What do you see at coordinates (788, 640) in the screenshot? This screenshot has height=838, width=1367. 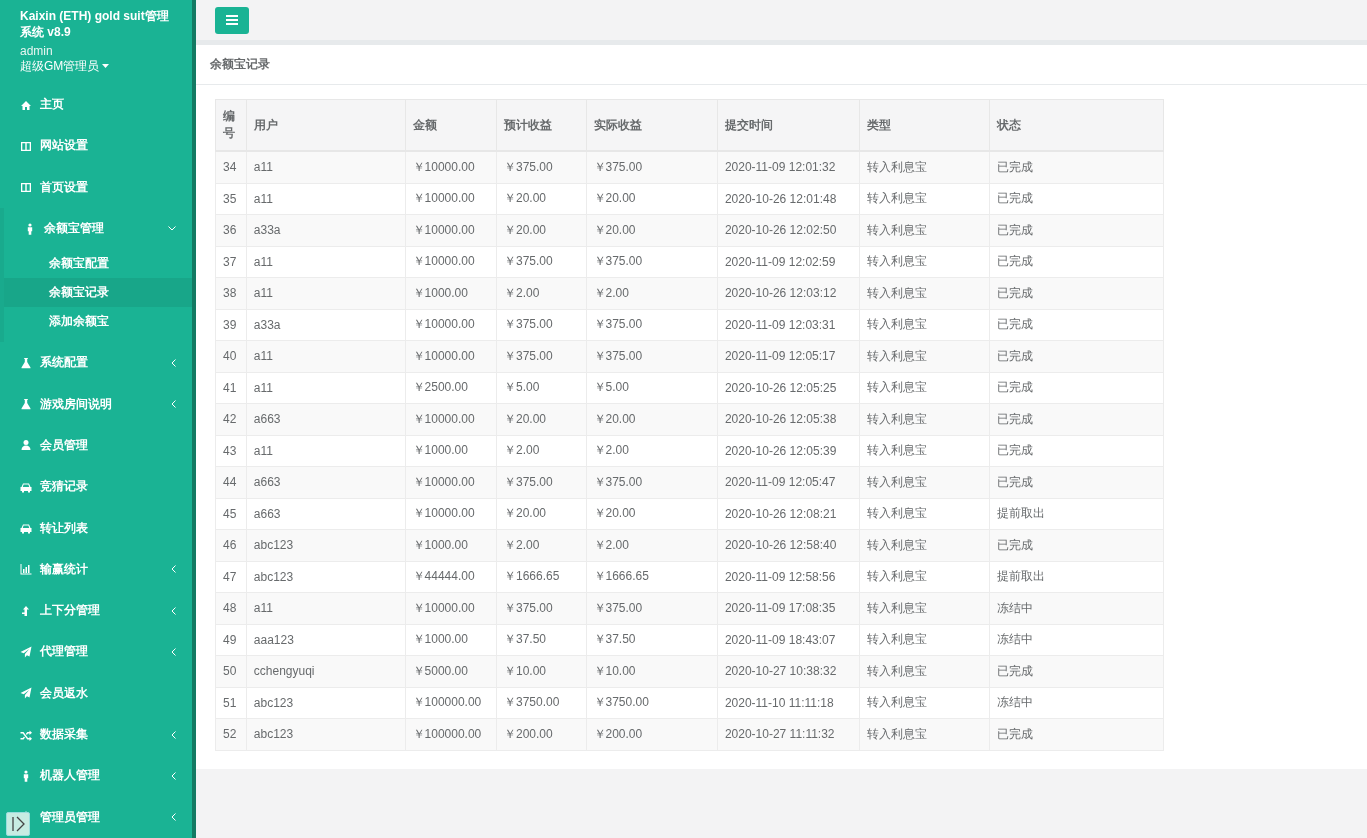 I see `table-cell: 2020-11-09 18:43:07` at bounding box center [788, 640].